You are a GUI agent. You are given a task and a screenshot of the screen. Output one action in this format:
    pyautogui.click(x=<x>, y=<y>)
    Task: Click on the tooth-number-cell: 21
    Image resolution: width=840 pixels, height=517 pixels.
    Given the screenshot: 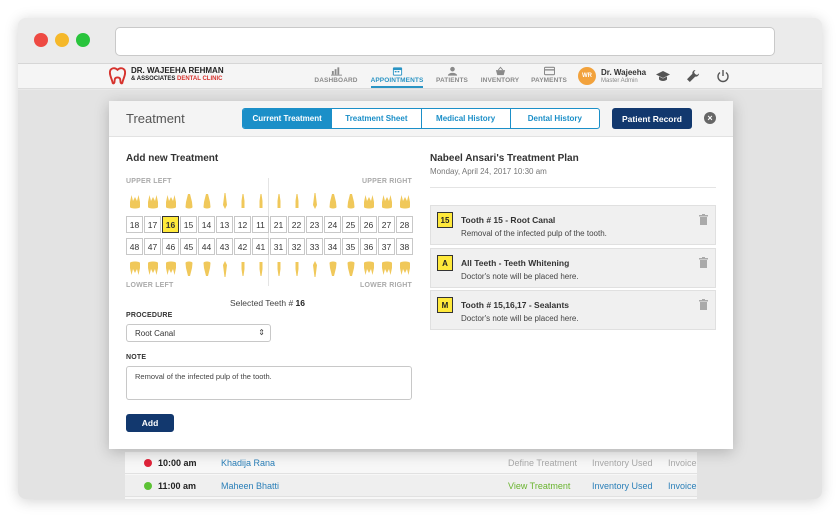 What is the action you would take?
    pyautogui.click(x=278, y=224)
    